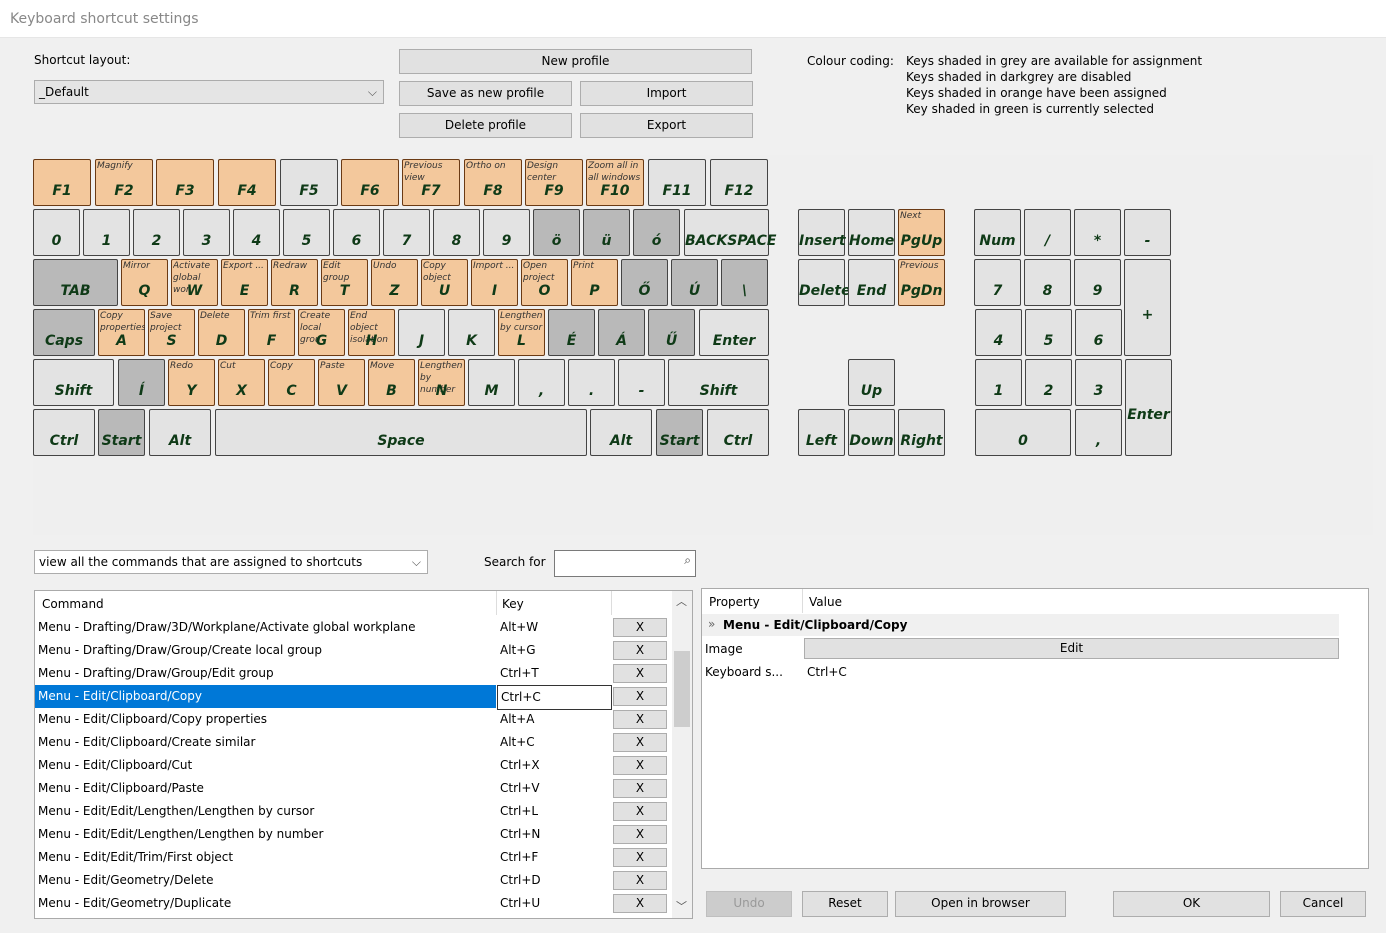 The width and height of the screenshot is (1386, 933). What do you see at coordinates (309, 182) in the screenshot?
I see `key-f5: F5` at bounding box center [309, 182].